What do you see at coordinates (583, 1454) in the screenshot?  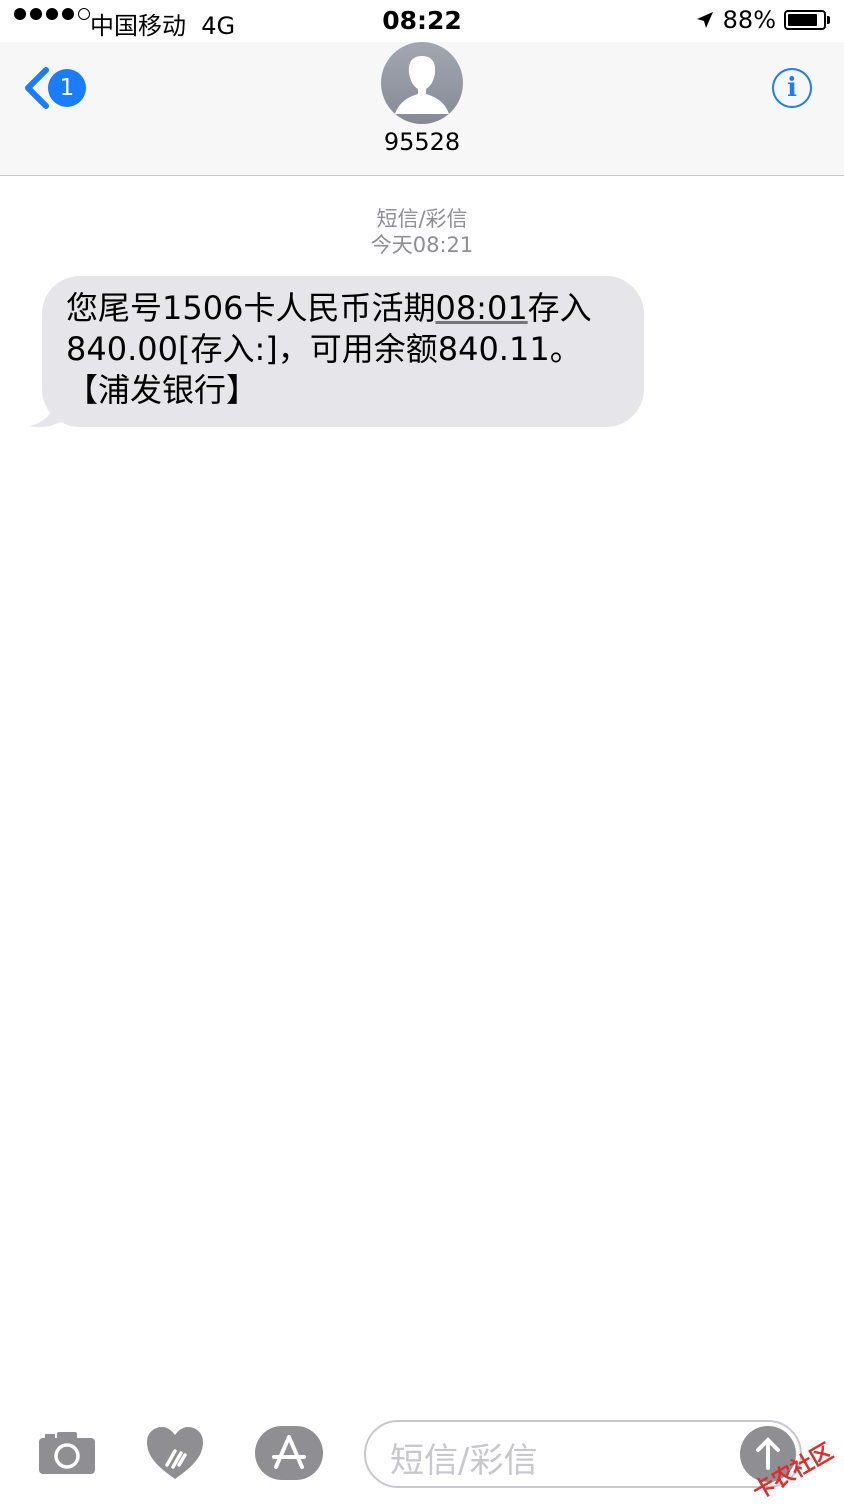 I see `message-input: 短信/彩信` at bounding box center [583, 1454].